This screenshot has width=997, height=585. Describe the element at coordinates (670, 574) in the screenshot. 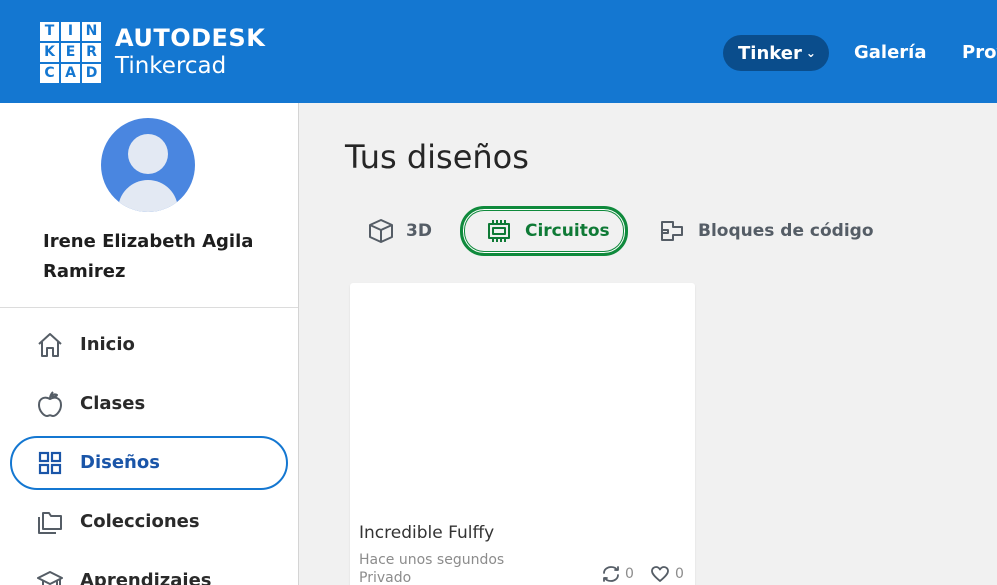

I see `design-likes: 0` at that location.